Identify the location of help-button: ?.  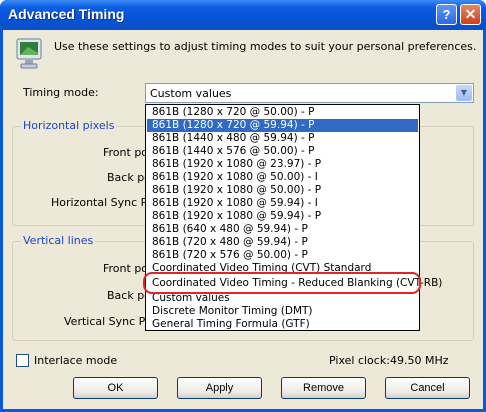
(446, 14).